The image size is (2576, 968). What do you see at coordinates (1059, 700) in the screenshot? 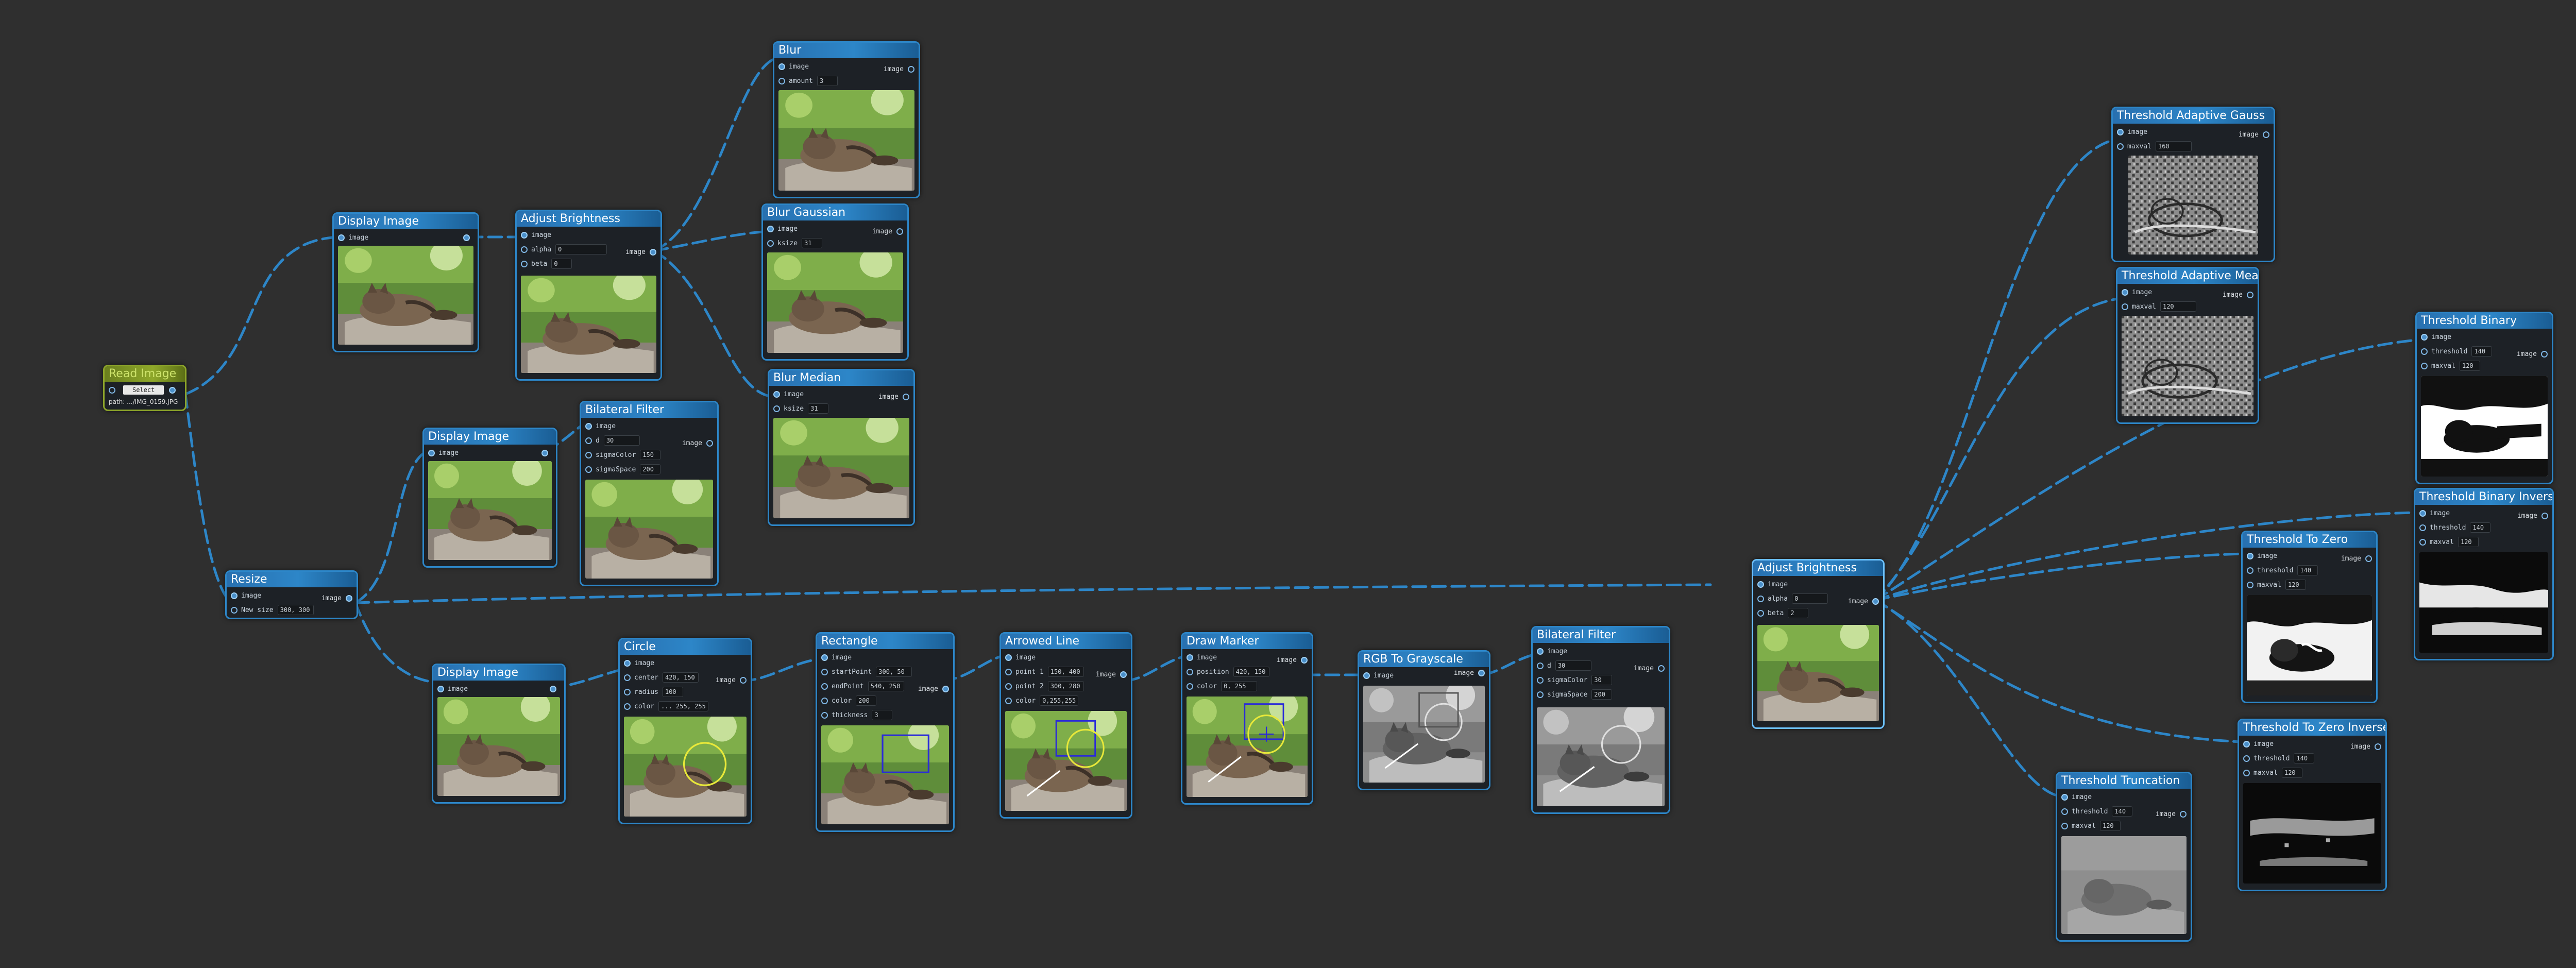
I see `color-field: 0,255,255` at bounding box center [1059, 700].